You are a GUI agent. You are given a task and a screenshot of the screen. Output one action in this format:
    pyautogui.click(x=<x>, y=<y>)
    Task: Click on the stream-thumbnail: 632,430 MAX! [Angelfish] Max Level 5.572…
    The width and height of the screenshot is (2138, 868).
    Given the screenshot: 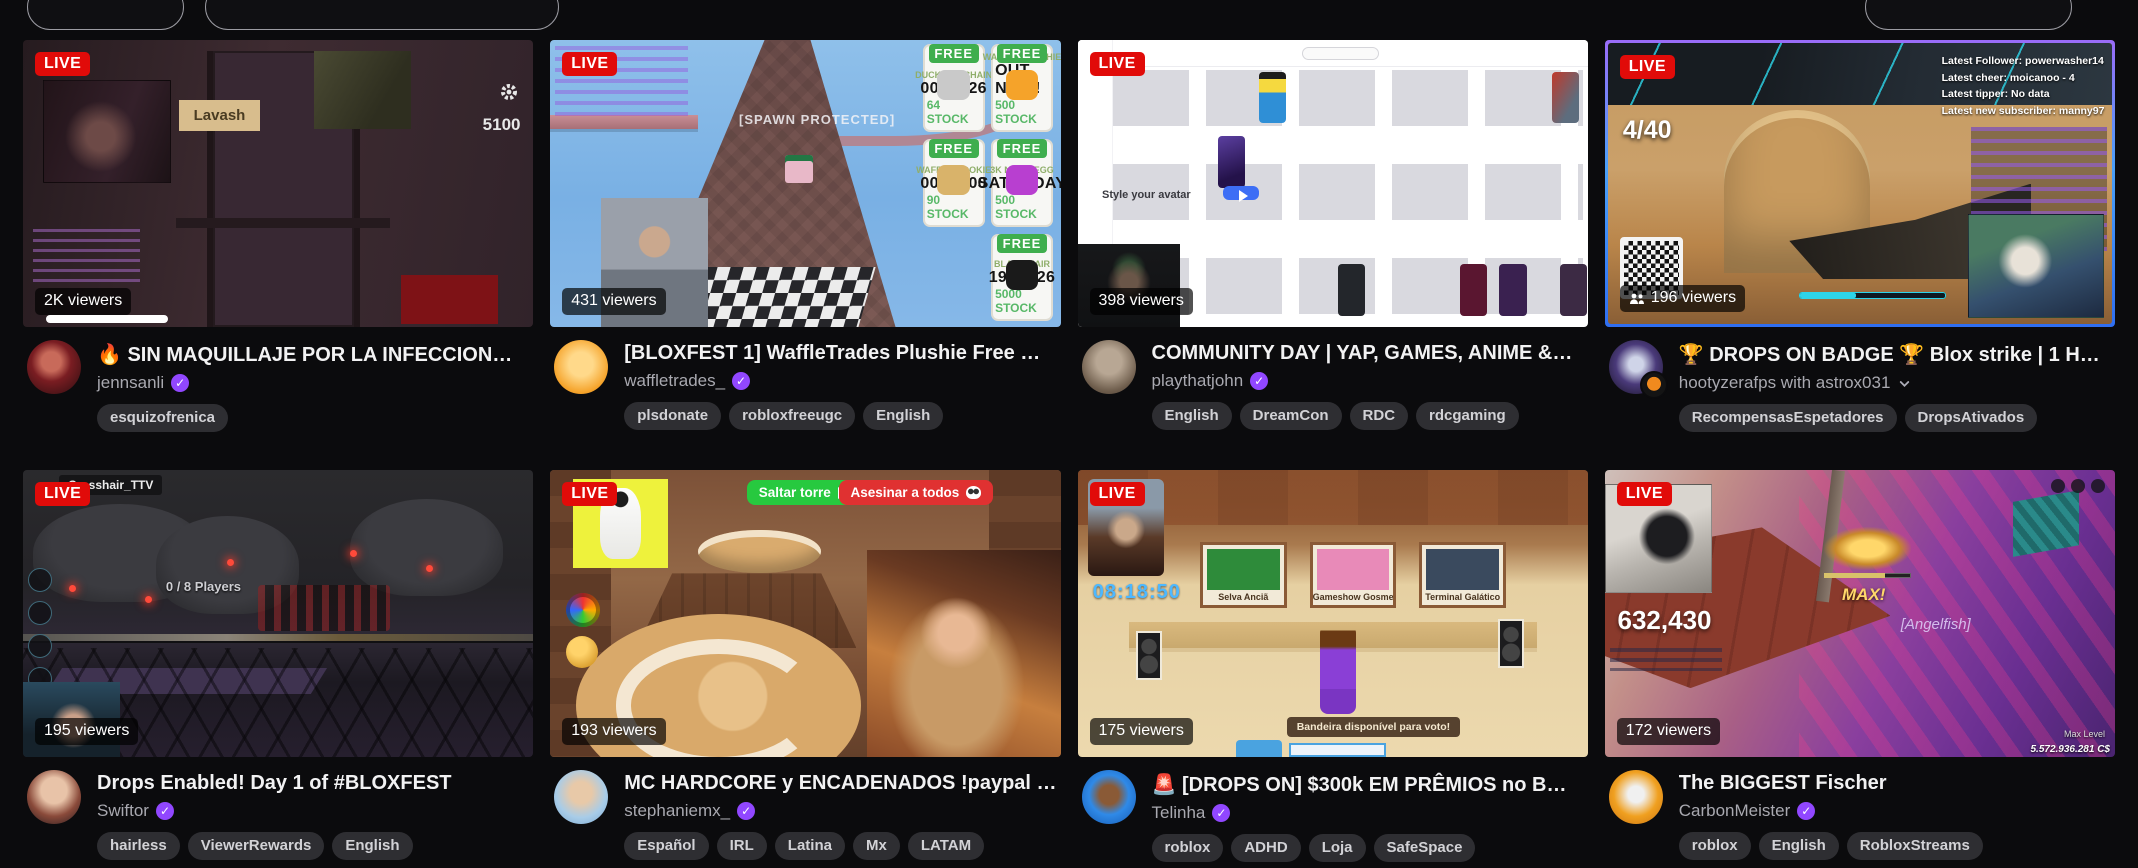 What is the action you would take?
    pyautogui.click(x=1859, y=614)
    